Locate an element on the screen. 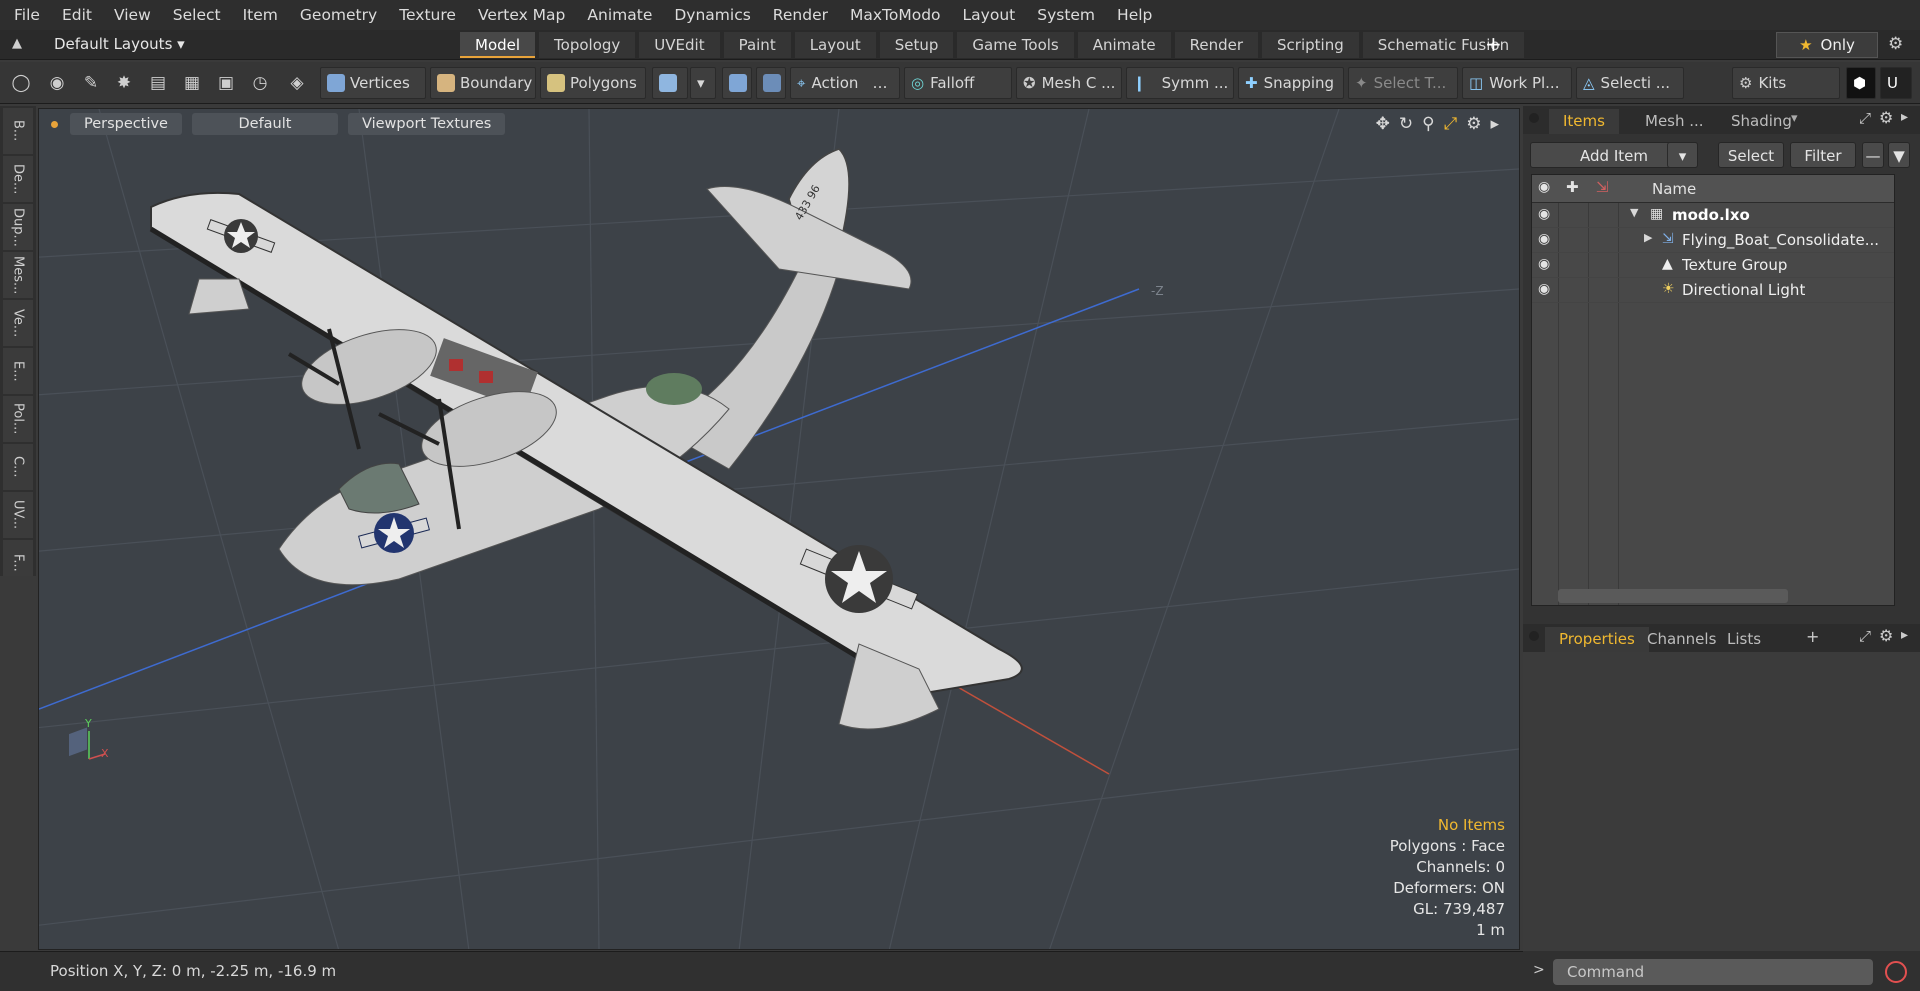 The width and height of the screenshot is (1920, 991). gear-icon: ⚙ is located at coordinates (1895, 44).